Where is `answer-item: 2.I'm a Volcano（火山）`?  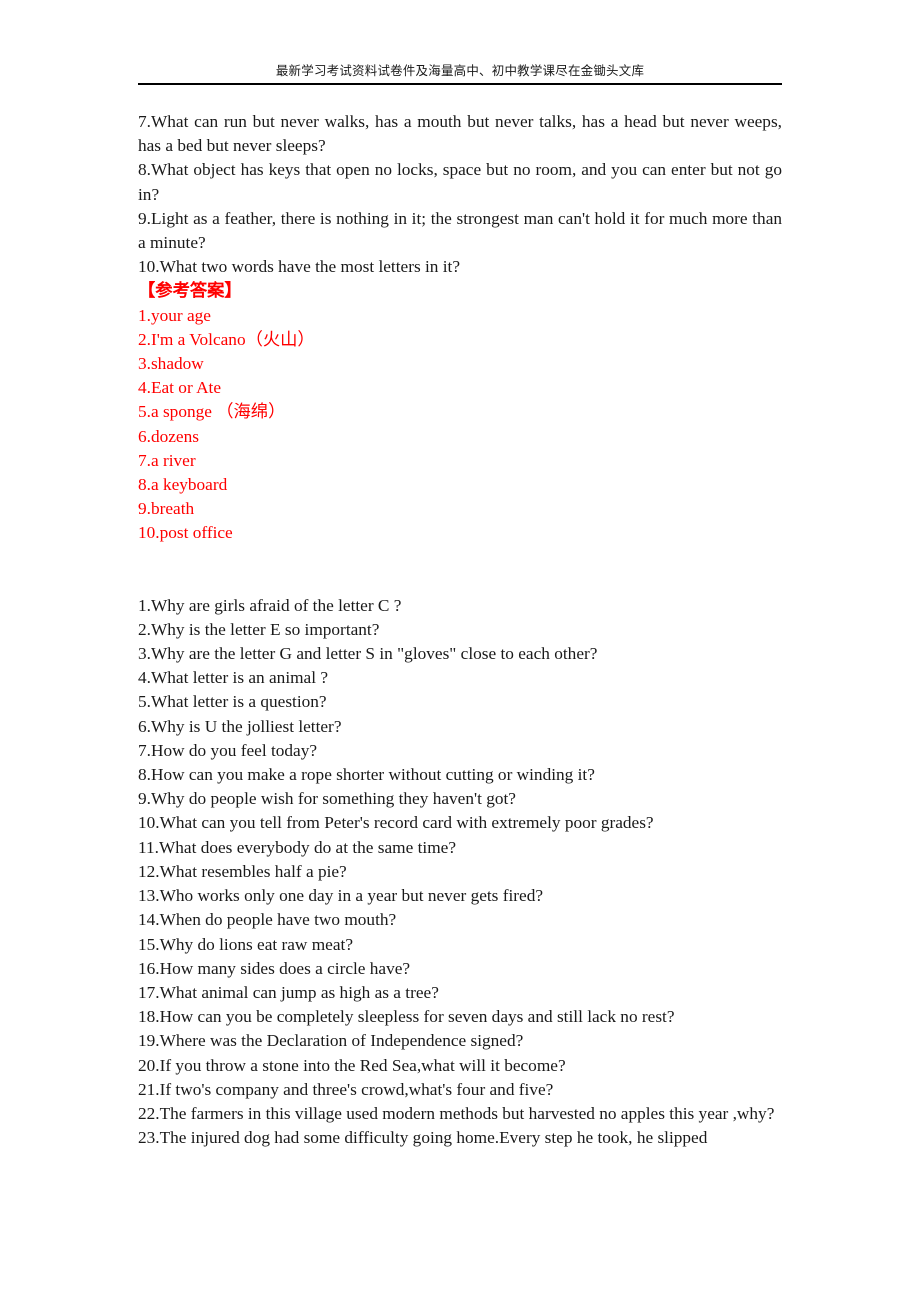
answer-item: 2.I'm a Volcano（火山） is located at coordinates (226, 339).